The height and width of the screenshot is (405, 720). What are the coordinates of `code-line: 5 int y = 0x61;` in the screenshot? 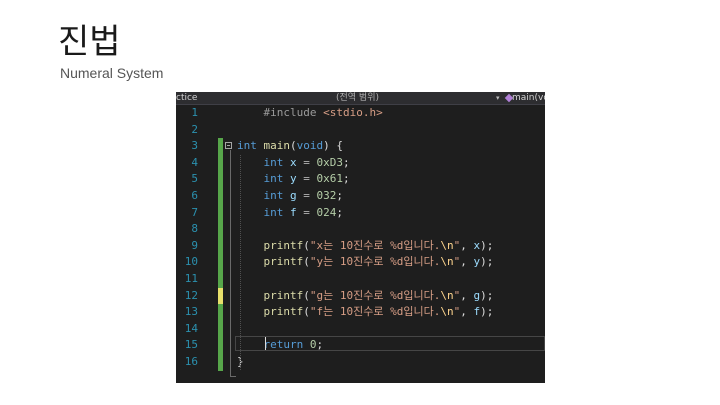 It's located at (360, 179).